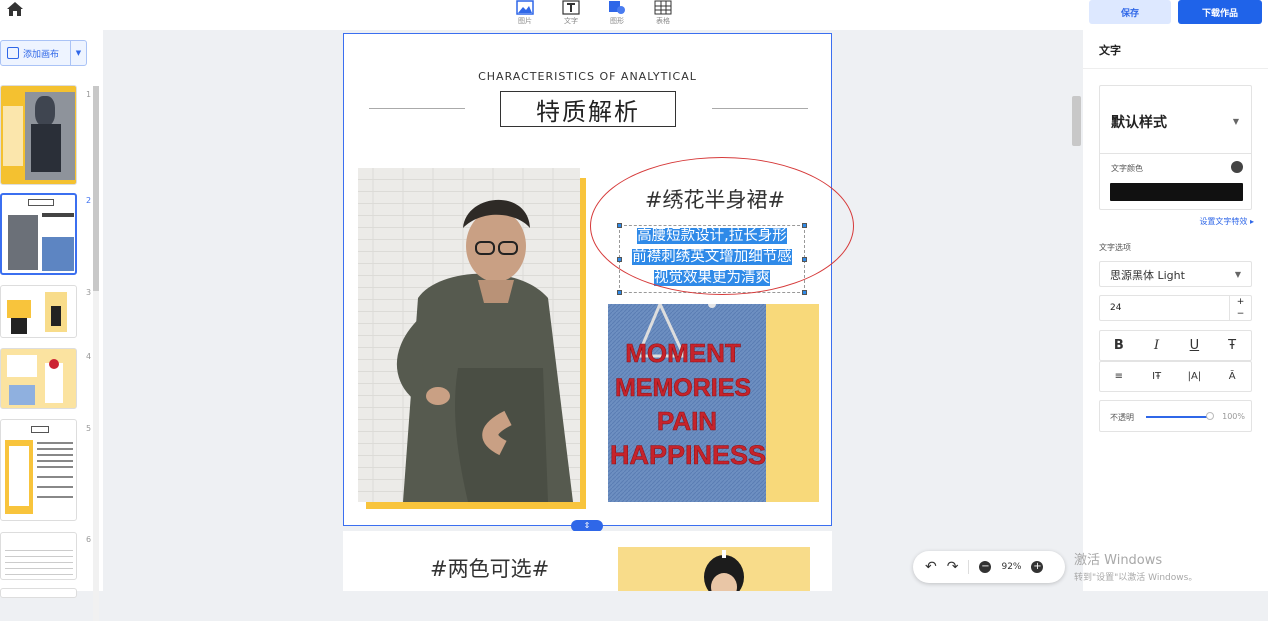 The image size is (1268, 621). I want to click on annotation-circle, so click(722, 226).